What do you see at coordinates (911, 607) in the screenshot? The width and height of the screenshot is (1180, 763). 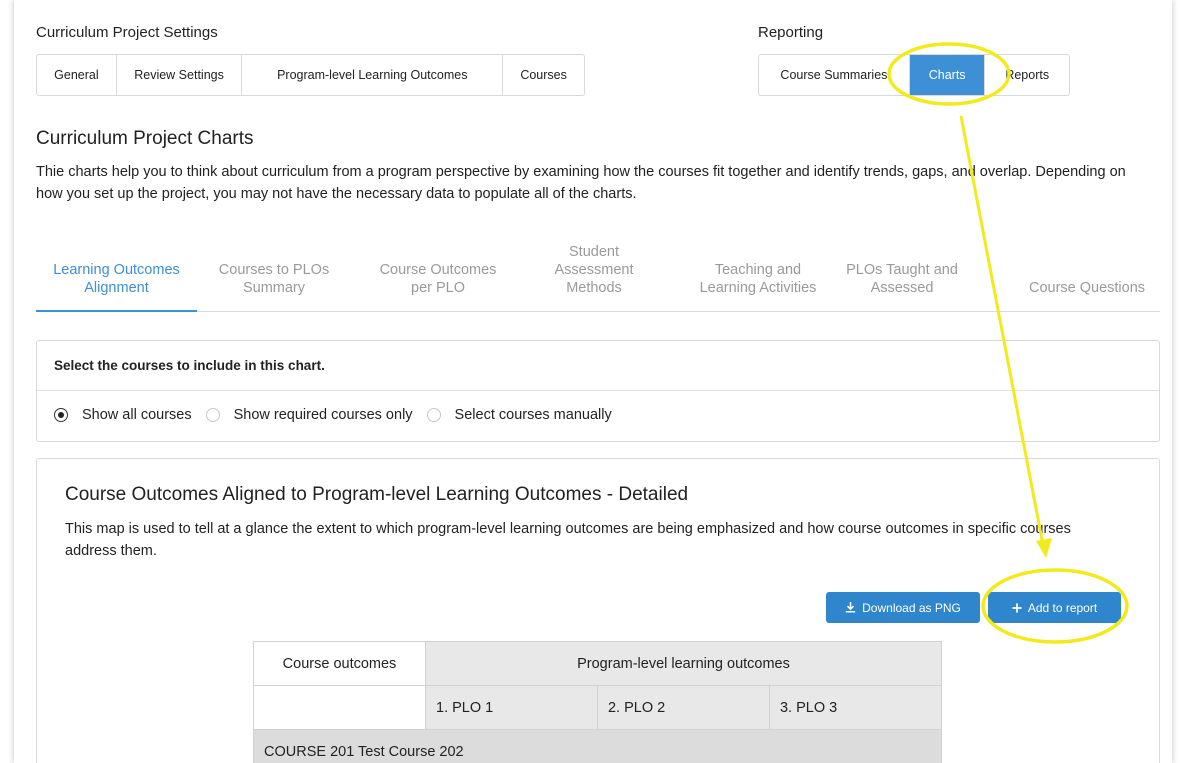 I see `download-button-label: Download as PNG` at bounding box center [911, 607].